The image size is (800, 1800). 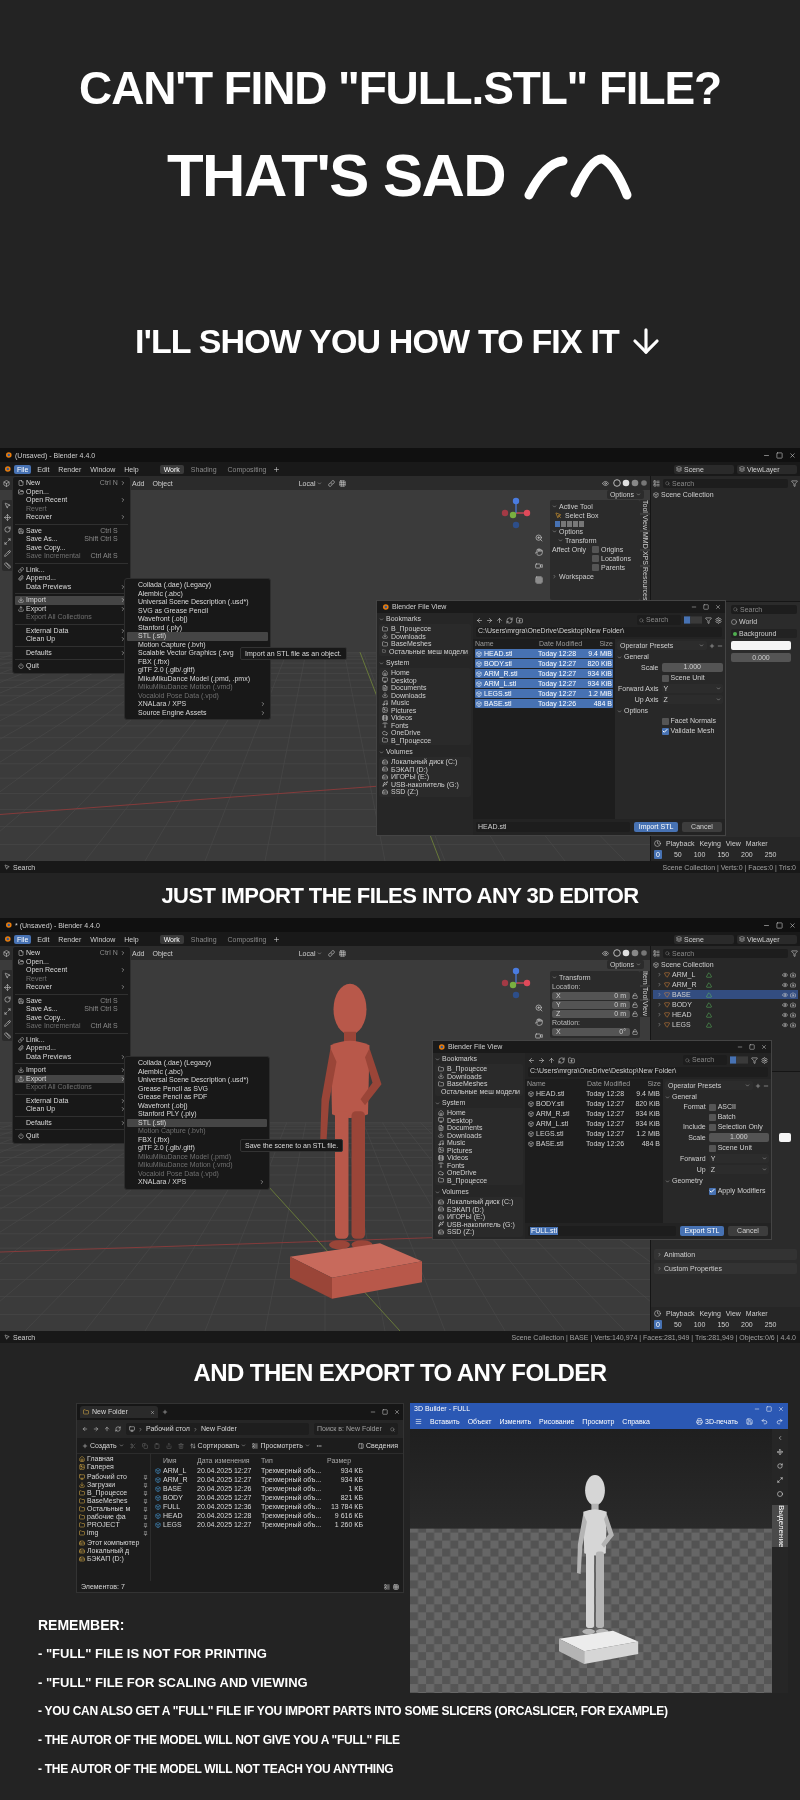 I want to click on selection-mode-drawing, so click(x=570, y=524).